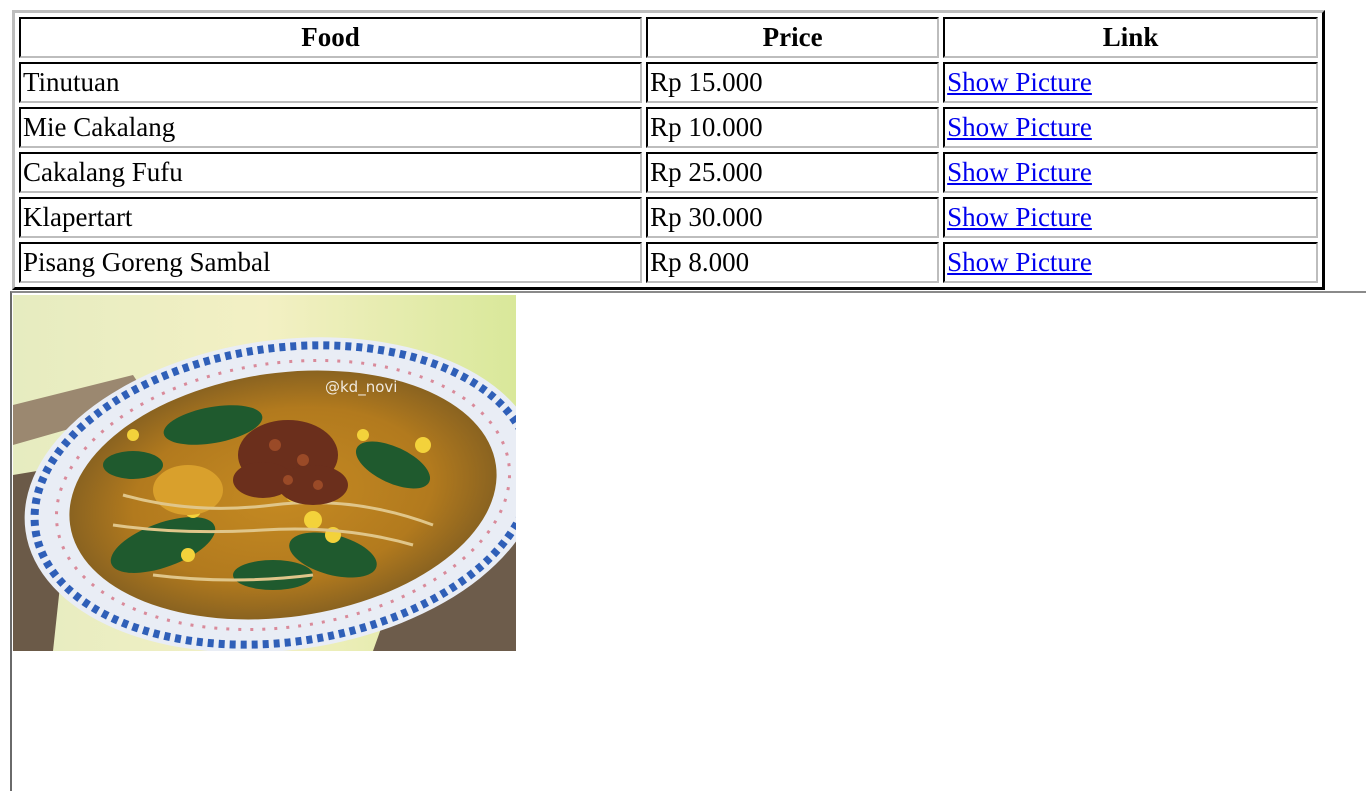  What do you see at coordinates (793, 127) in the screenshot?
I see `price-cell: Rp 10.000` at bounding box center [793, 127].